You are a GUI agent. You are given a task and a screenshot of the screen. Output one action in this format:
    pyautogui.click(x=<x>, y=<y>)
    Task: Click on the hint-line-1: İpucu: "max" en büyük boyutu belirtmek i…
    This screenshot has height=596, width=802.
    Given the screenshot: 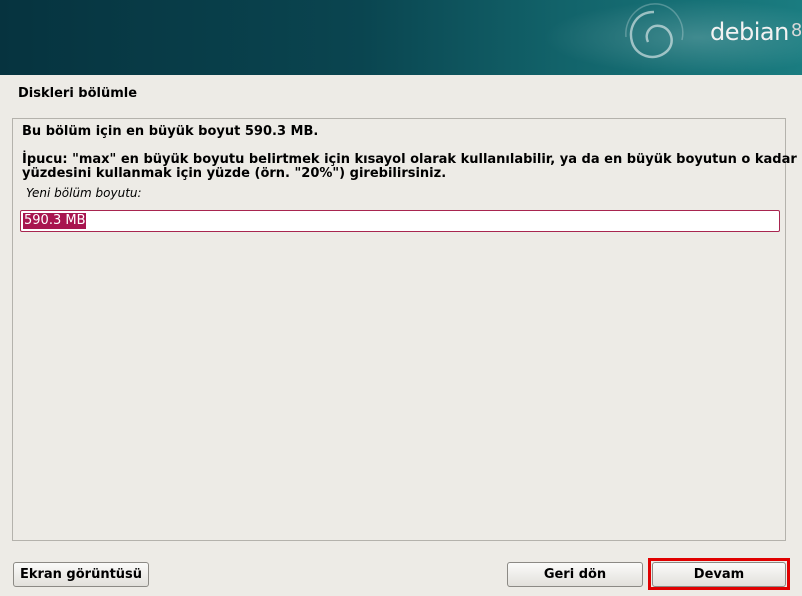 What is the action you would take?
    pyautogui.click(x=409, y=159)
    